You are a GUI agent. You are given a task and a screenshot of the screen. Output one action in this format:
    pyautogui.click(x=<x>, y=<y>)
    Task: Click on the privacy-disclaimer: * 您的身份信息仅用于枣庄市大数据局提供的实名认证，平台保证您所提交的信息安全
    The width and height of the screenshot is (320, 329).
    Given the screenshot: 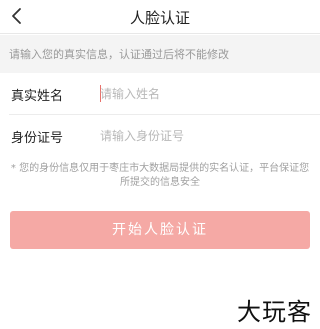 What is the action you would take?
    pyautogui.click(x=160, y=175)
    